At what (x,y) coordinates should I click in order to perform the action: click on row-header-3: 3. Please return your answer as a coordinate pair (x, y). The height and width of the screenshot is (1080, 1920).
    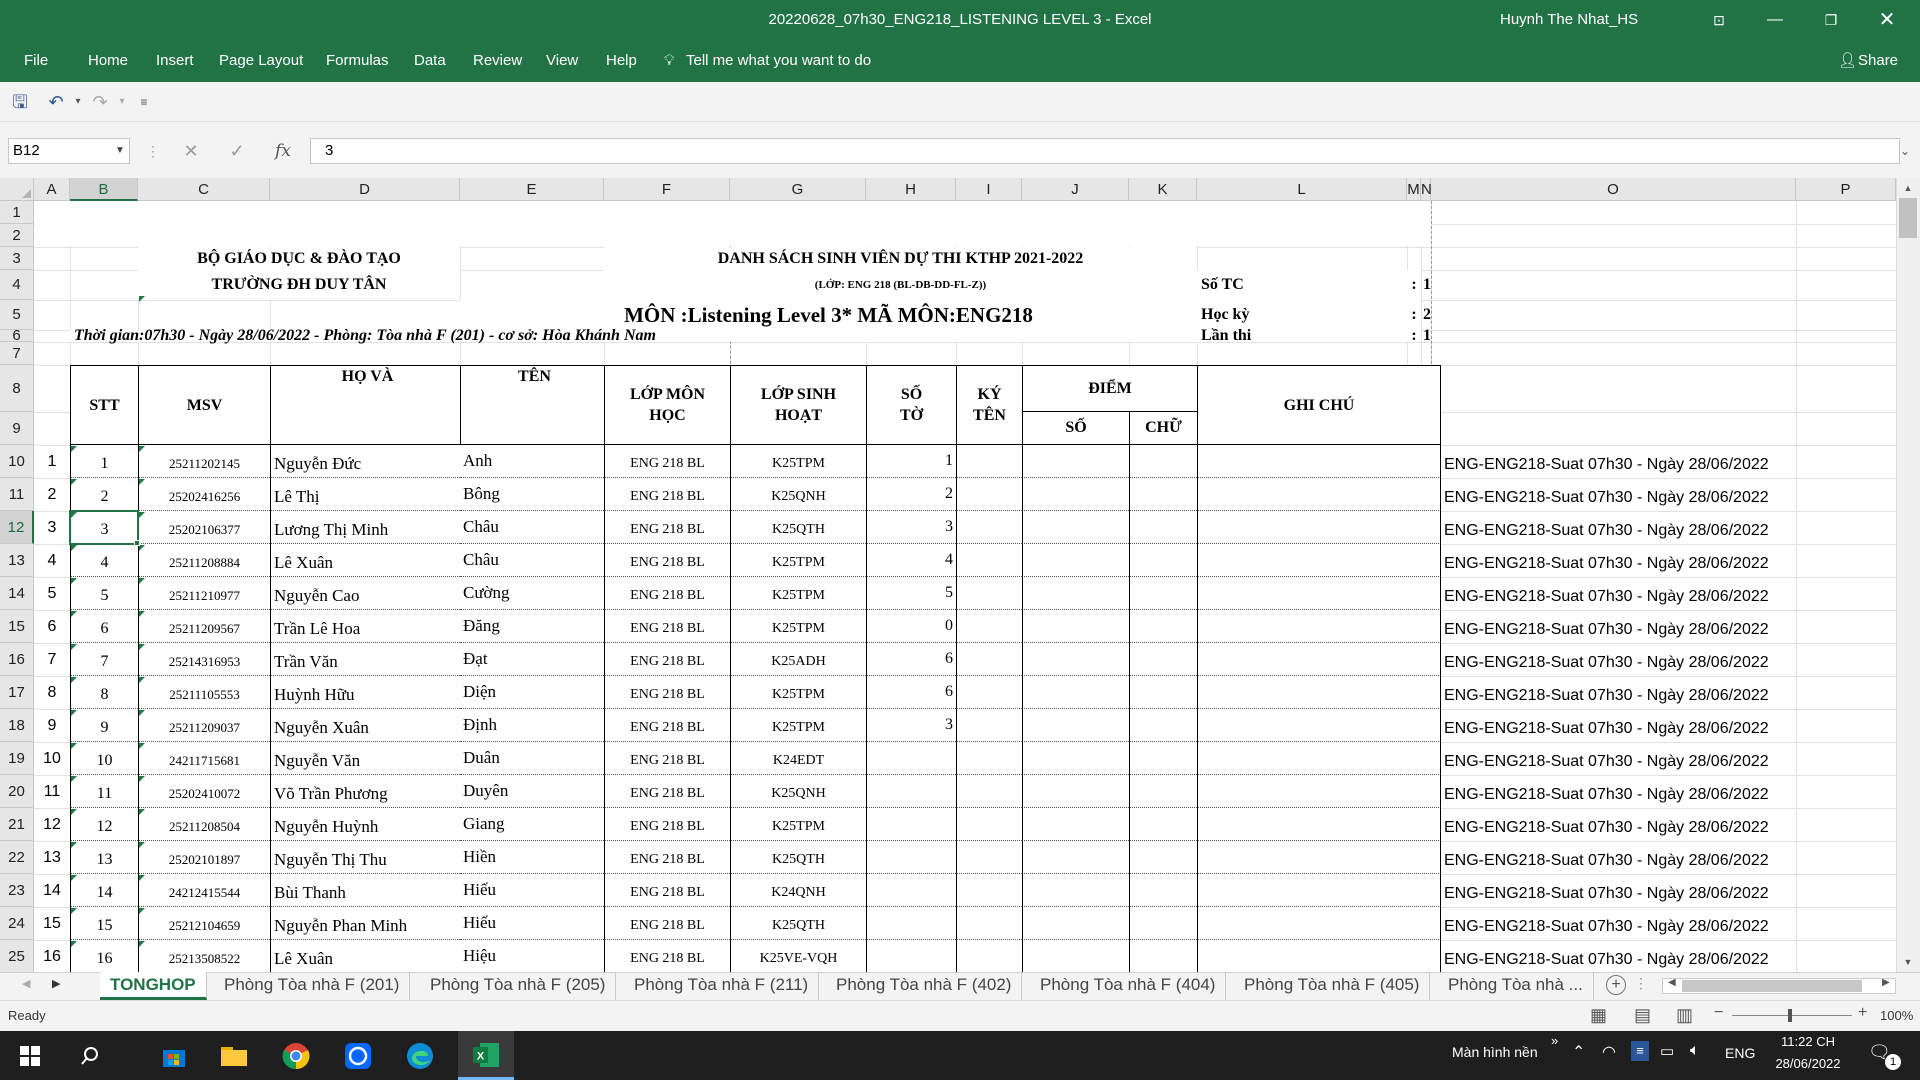
    Looking at the image, I should click on (17, 258).